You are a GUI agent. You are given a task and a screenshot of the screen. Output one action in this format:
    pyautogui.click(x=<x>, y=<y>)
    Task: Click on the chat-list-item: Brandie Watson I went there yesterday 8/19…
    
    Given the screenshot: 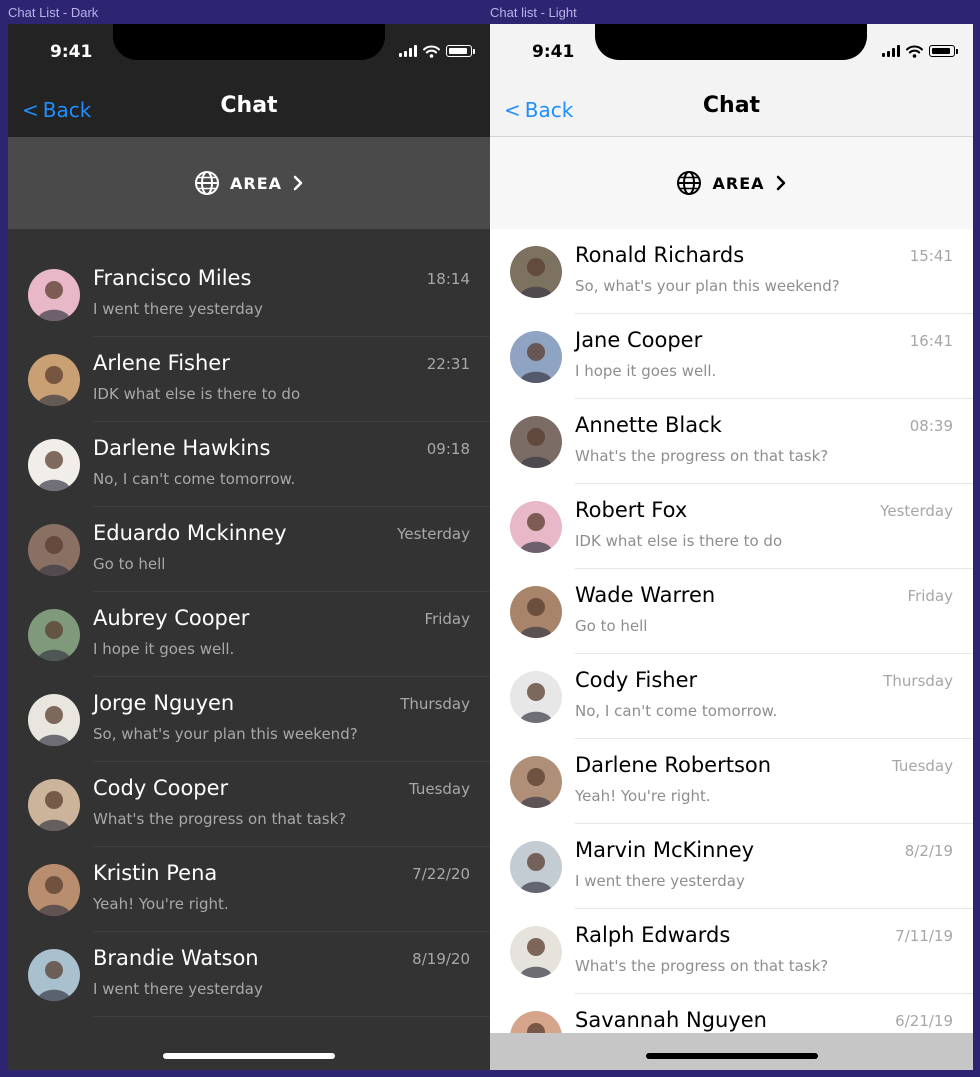 What is the action you would take?
    pyautogui.click(x=249, y=974)
    